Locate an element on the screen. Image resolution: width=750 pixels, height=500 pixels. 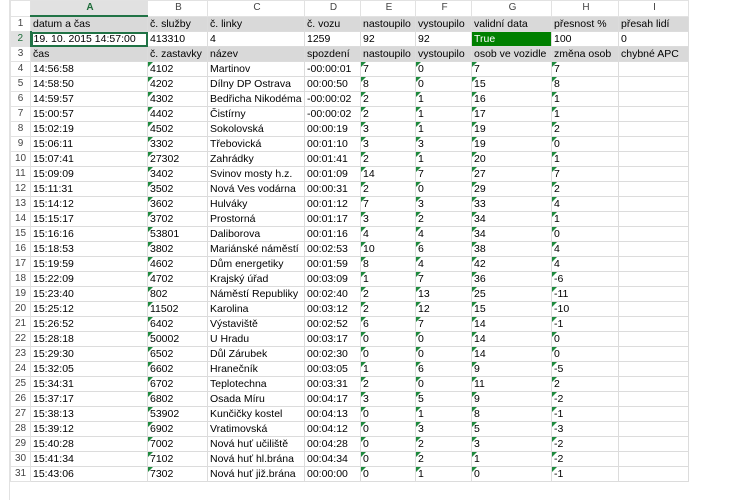
cell: 15:25:12 is located at coordinates (89, 309).